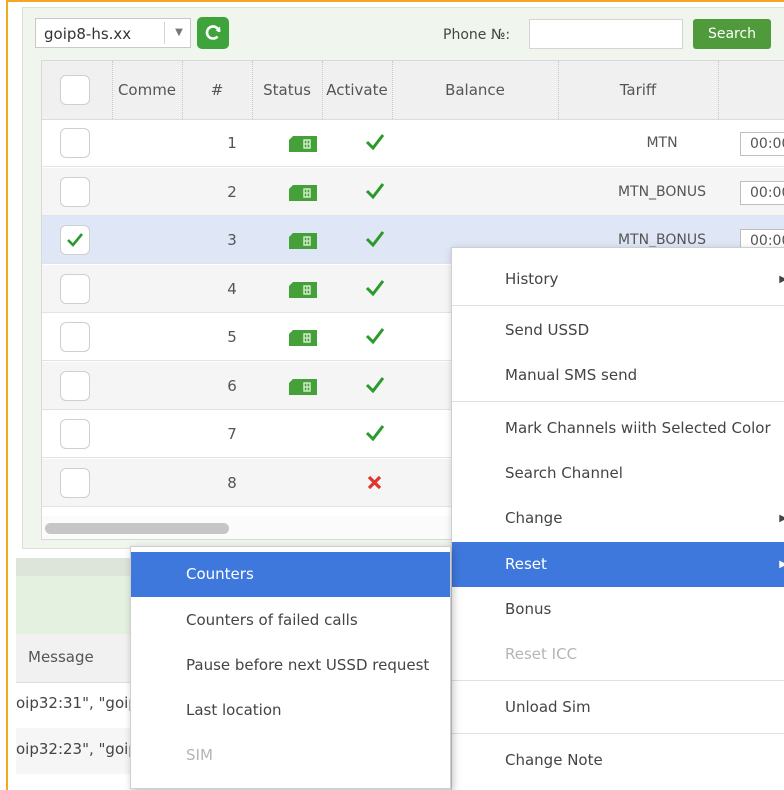 This screenshot has height=790, width=784. I want to click on menu-item-pause-before-next-ussd-request: Pause before next USSD request, so click(290, 665).